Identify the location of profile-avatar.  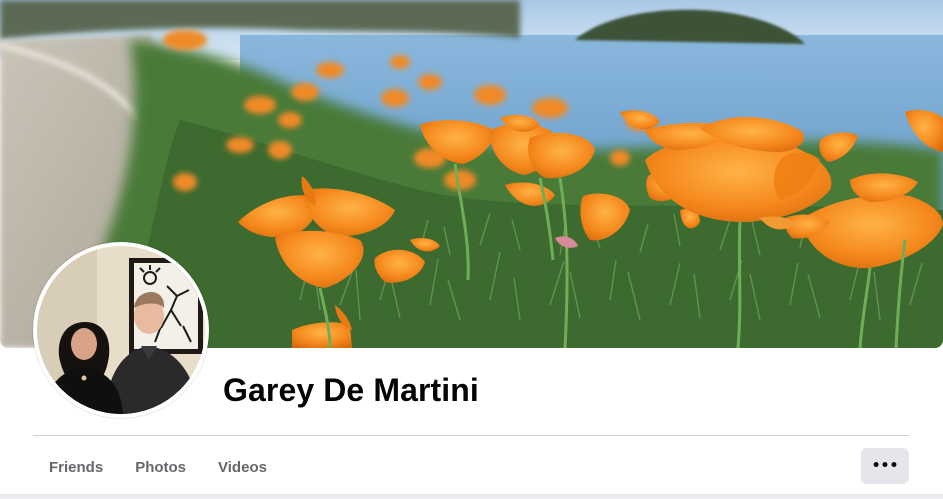
(121, 330).